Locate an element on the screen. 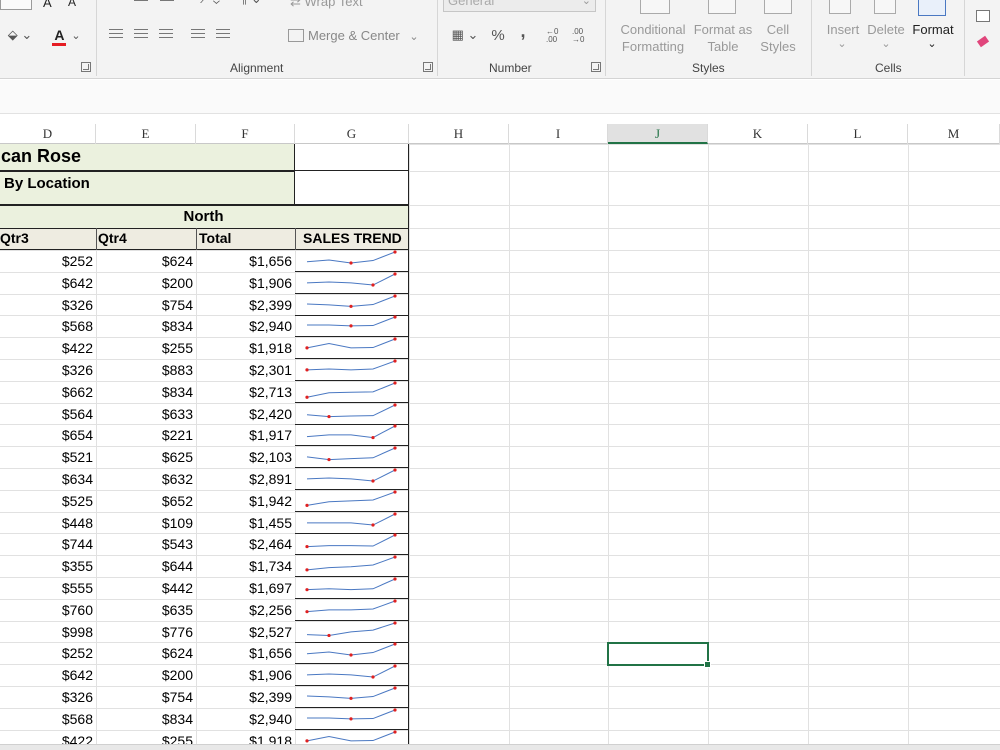 The image size is (1000, 750). cell-qtr4: $543 is located at coordinates (146, 544).